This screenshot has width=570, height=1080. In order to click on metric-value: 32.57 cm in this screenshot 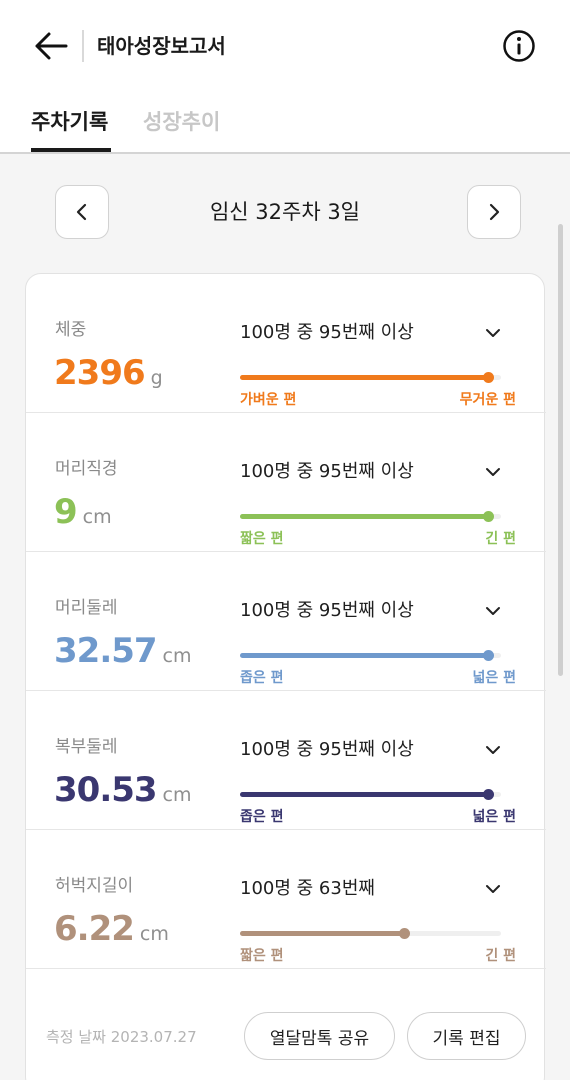, I will do `click(123, 654)`.